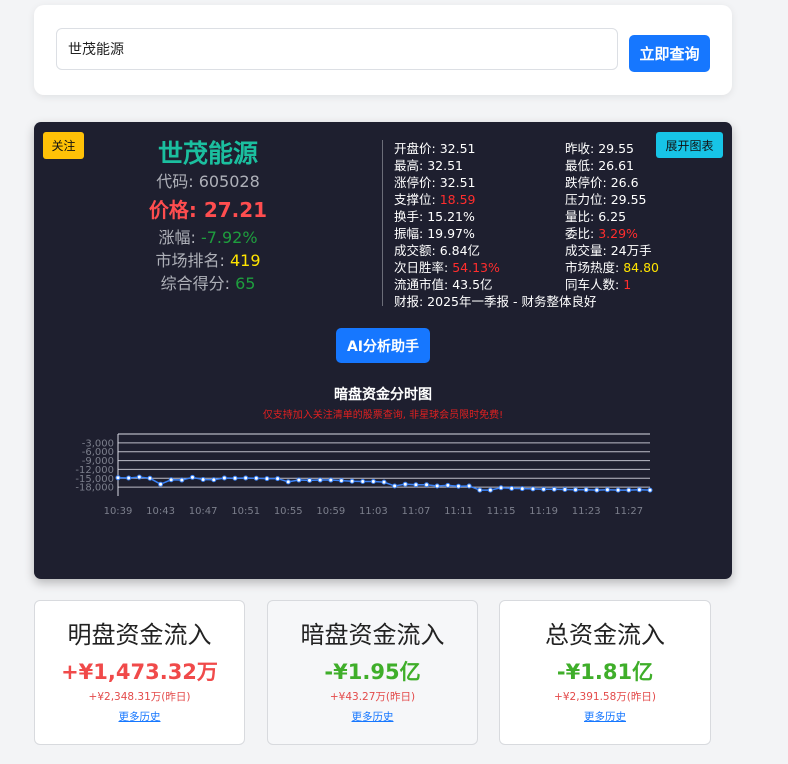  Describe the element at coordinates (208, 181) in the screenshot. I see `stock-code: 代码: 605028` at that location.